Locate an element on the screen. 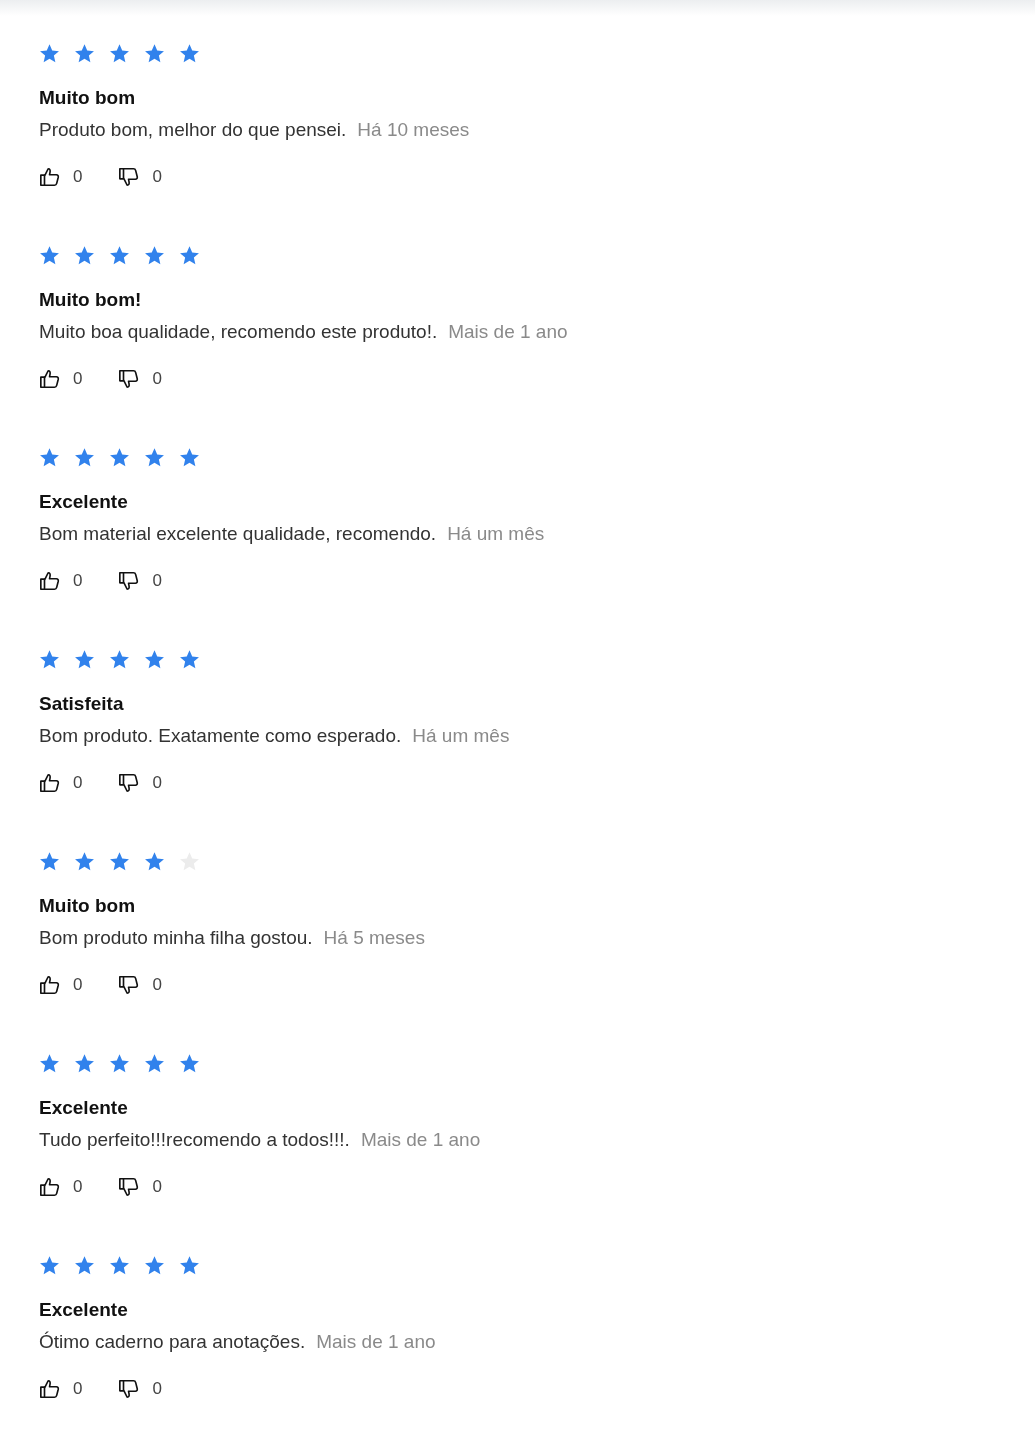 The width and height of the screenshot is (1035, 1448). review-text: Tudo perfeito!!!recomendo a todos!!!. is located at coordinates (194, 1140).